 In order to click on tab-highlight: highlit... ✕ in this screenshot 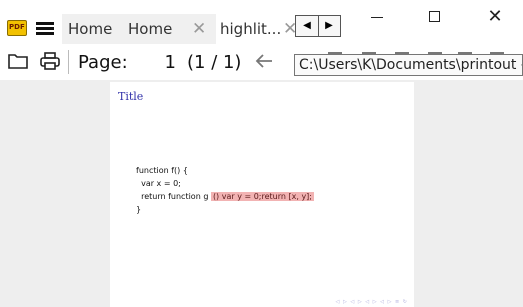, I will do `click(257, 29)`.